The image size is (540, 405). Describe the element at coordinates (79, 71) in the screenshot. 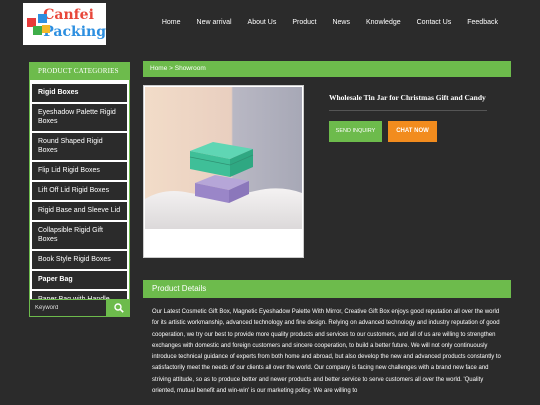

I see `categories-heading: PRODUCT CATEGORIES` at that location.